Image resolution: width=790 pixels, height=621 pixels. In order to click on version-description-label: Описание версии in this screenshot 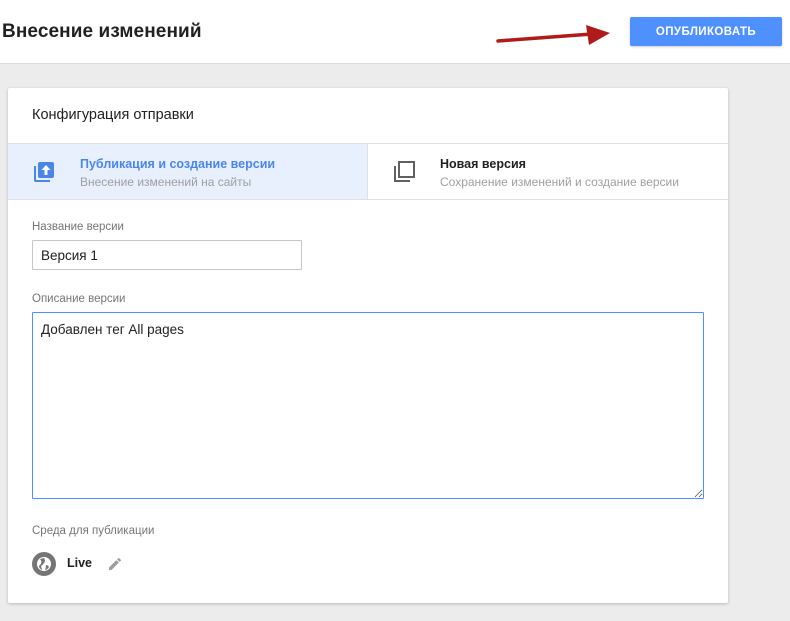, I will do `click(79, 299)`.